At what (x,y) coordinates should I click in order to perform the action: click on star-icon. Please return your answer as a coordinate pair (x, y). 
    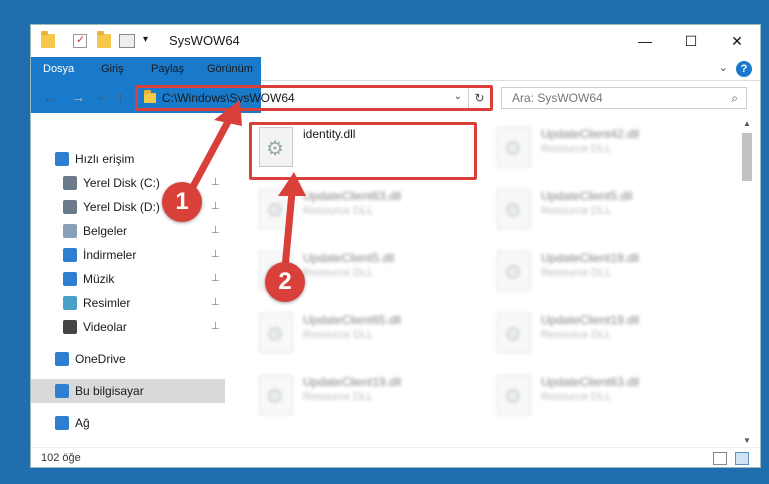
    Looking at the image, I should click on (62, 159).